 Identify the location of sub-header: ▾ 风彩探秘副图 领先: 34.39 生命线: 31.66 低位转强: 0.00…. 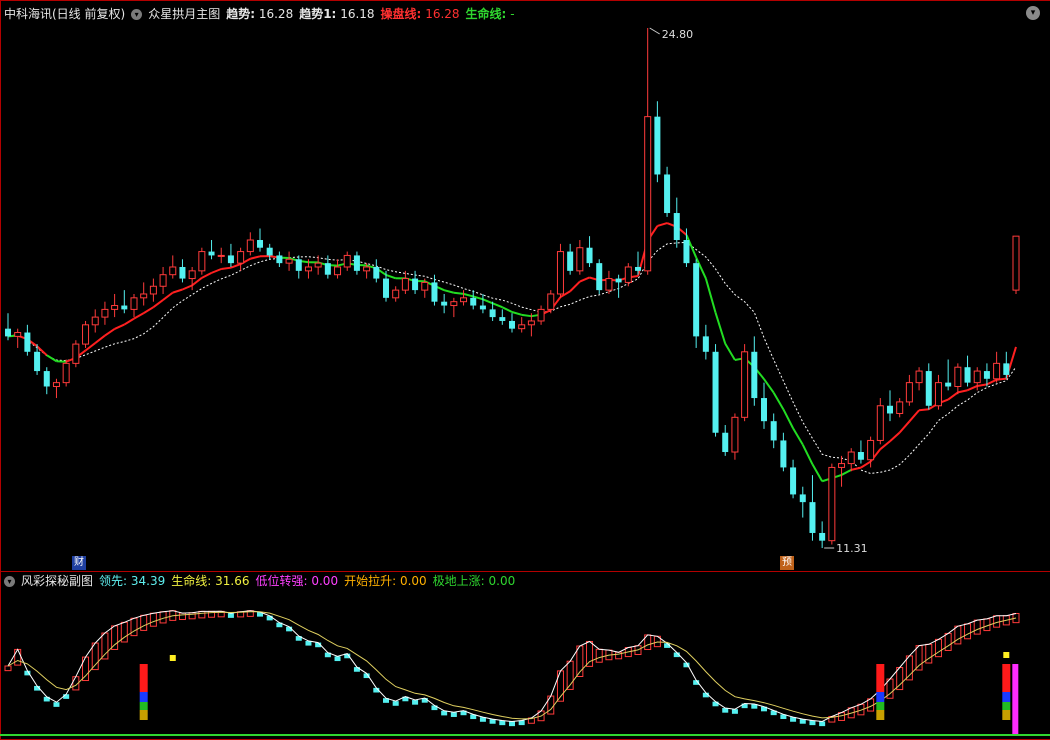
(259, 581).